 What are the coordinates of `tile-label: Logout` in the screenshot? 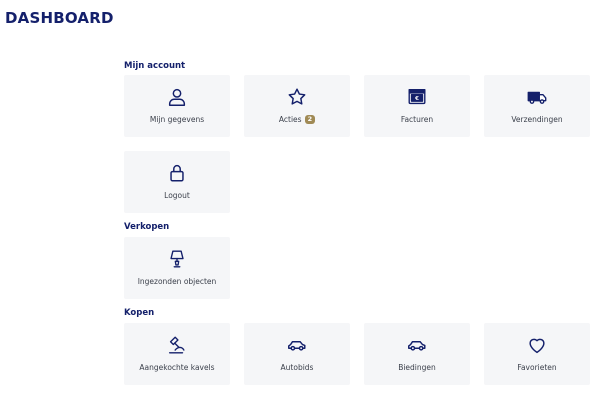 It's located at (177, 195).